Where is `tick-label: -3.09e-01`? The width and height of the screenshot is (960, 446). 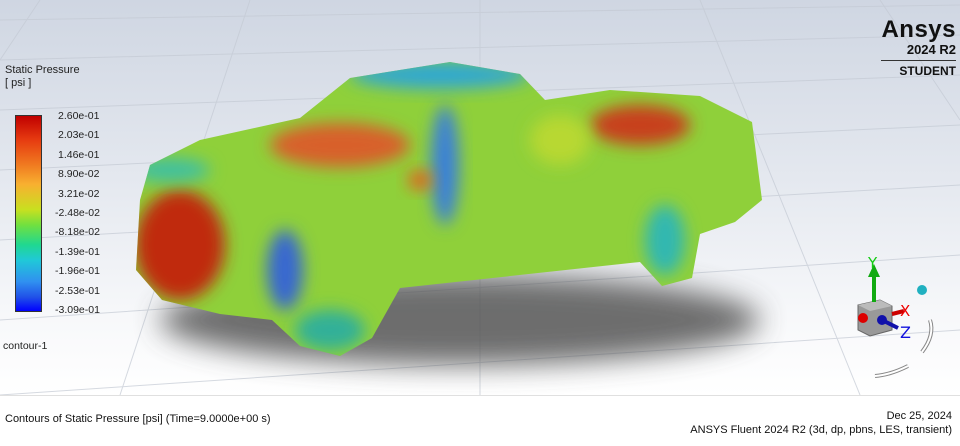 tick-label: -3.09e-01 is located at coordinates (77, 309).